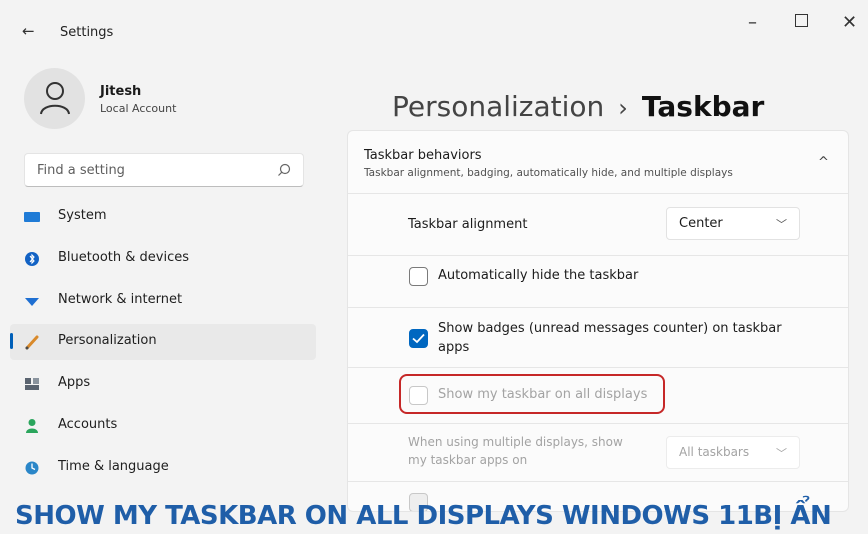 Image resolution: width=868 pixels, height=534 pixels. Describe the element at coordinates (701, 223) in the screenshot. I see `dropdown-value: Center` at that location.